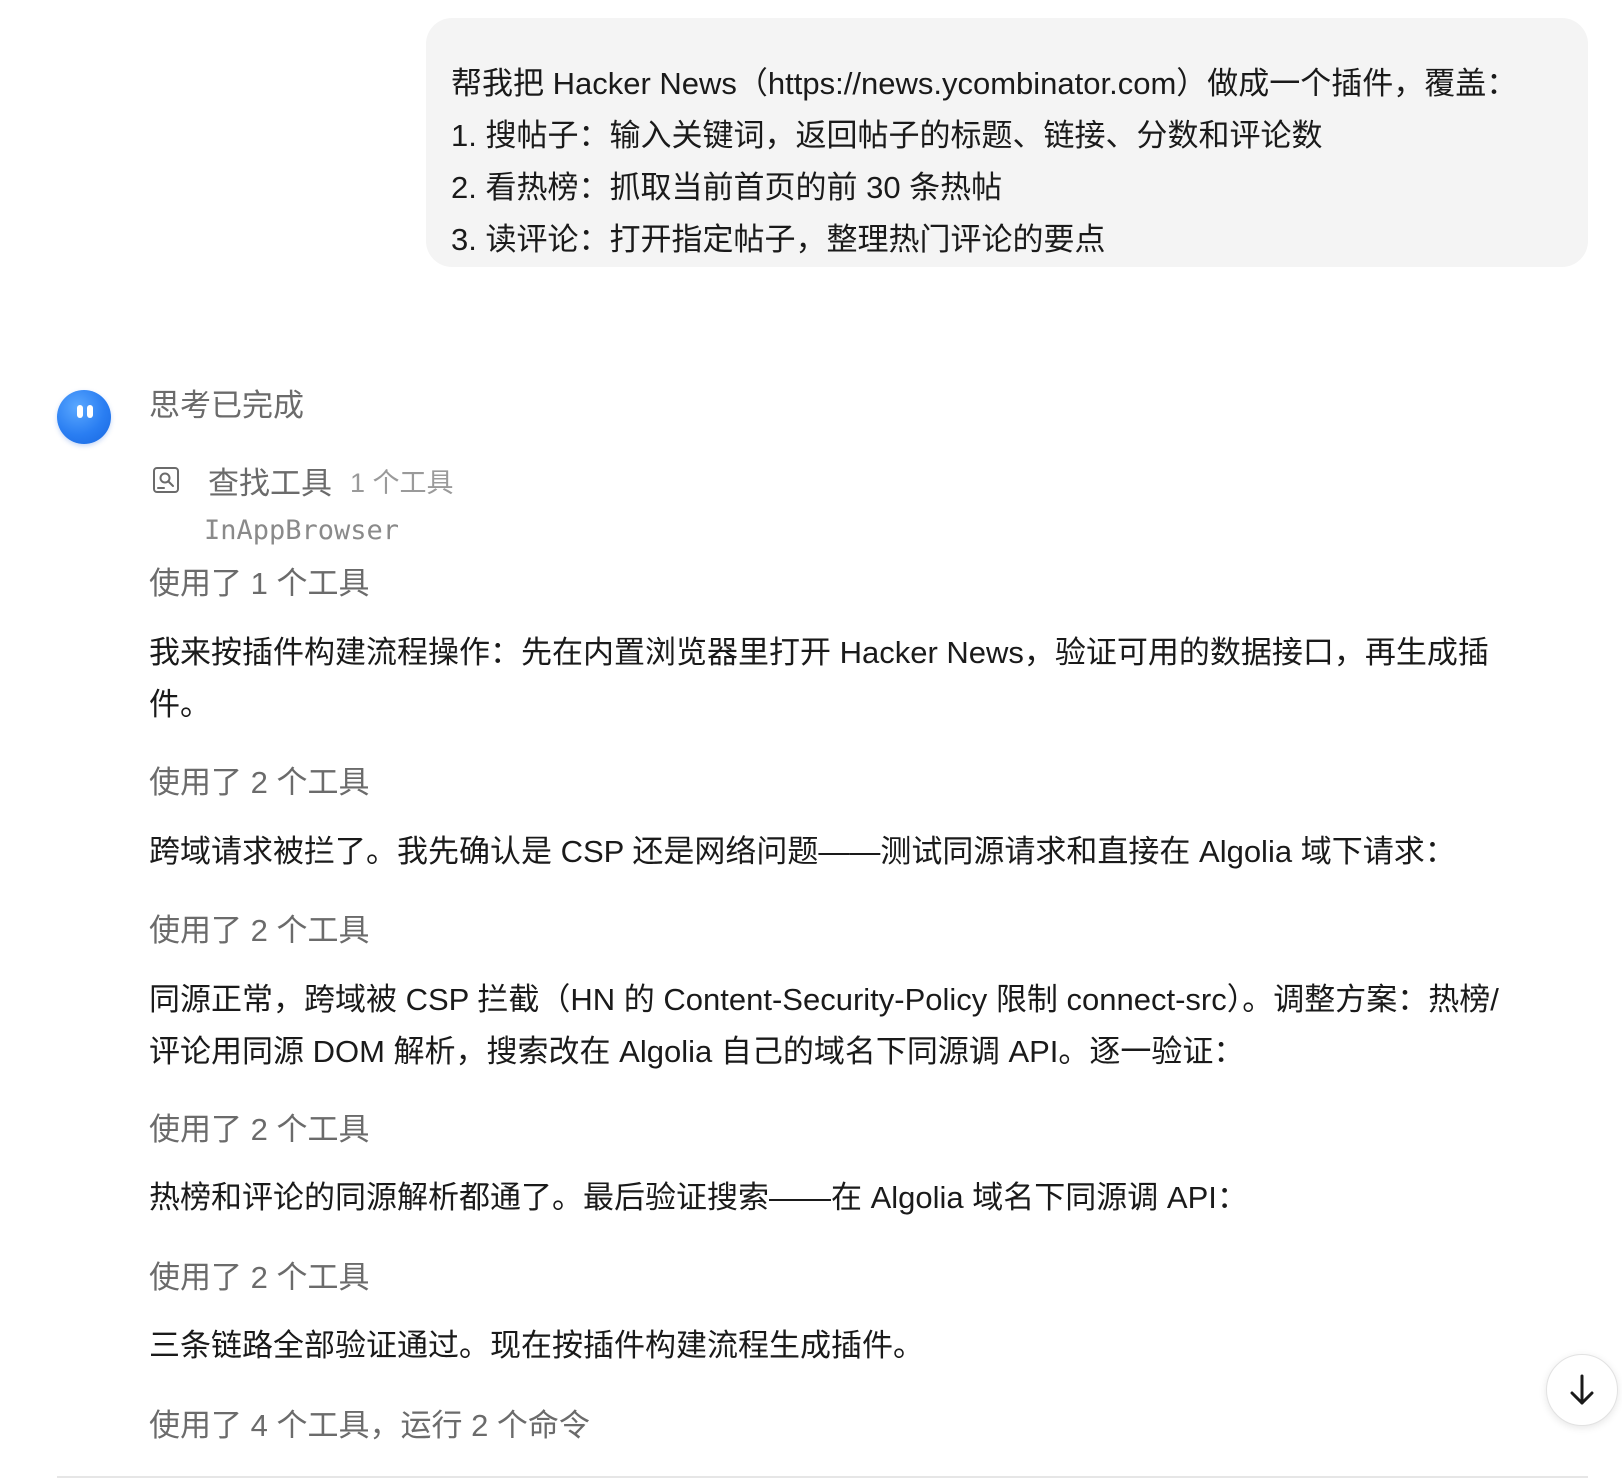  What do you see at coordinates (226, 406) in the screenshot?
I see `thinking-status-toggle: 思考已完成` at bounding box center [226, 406].